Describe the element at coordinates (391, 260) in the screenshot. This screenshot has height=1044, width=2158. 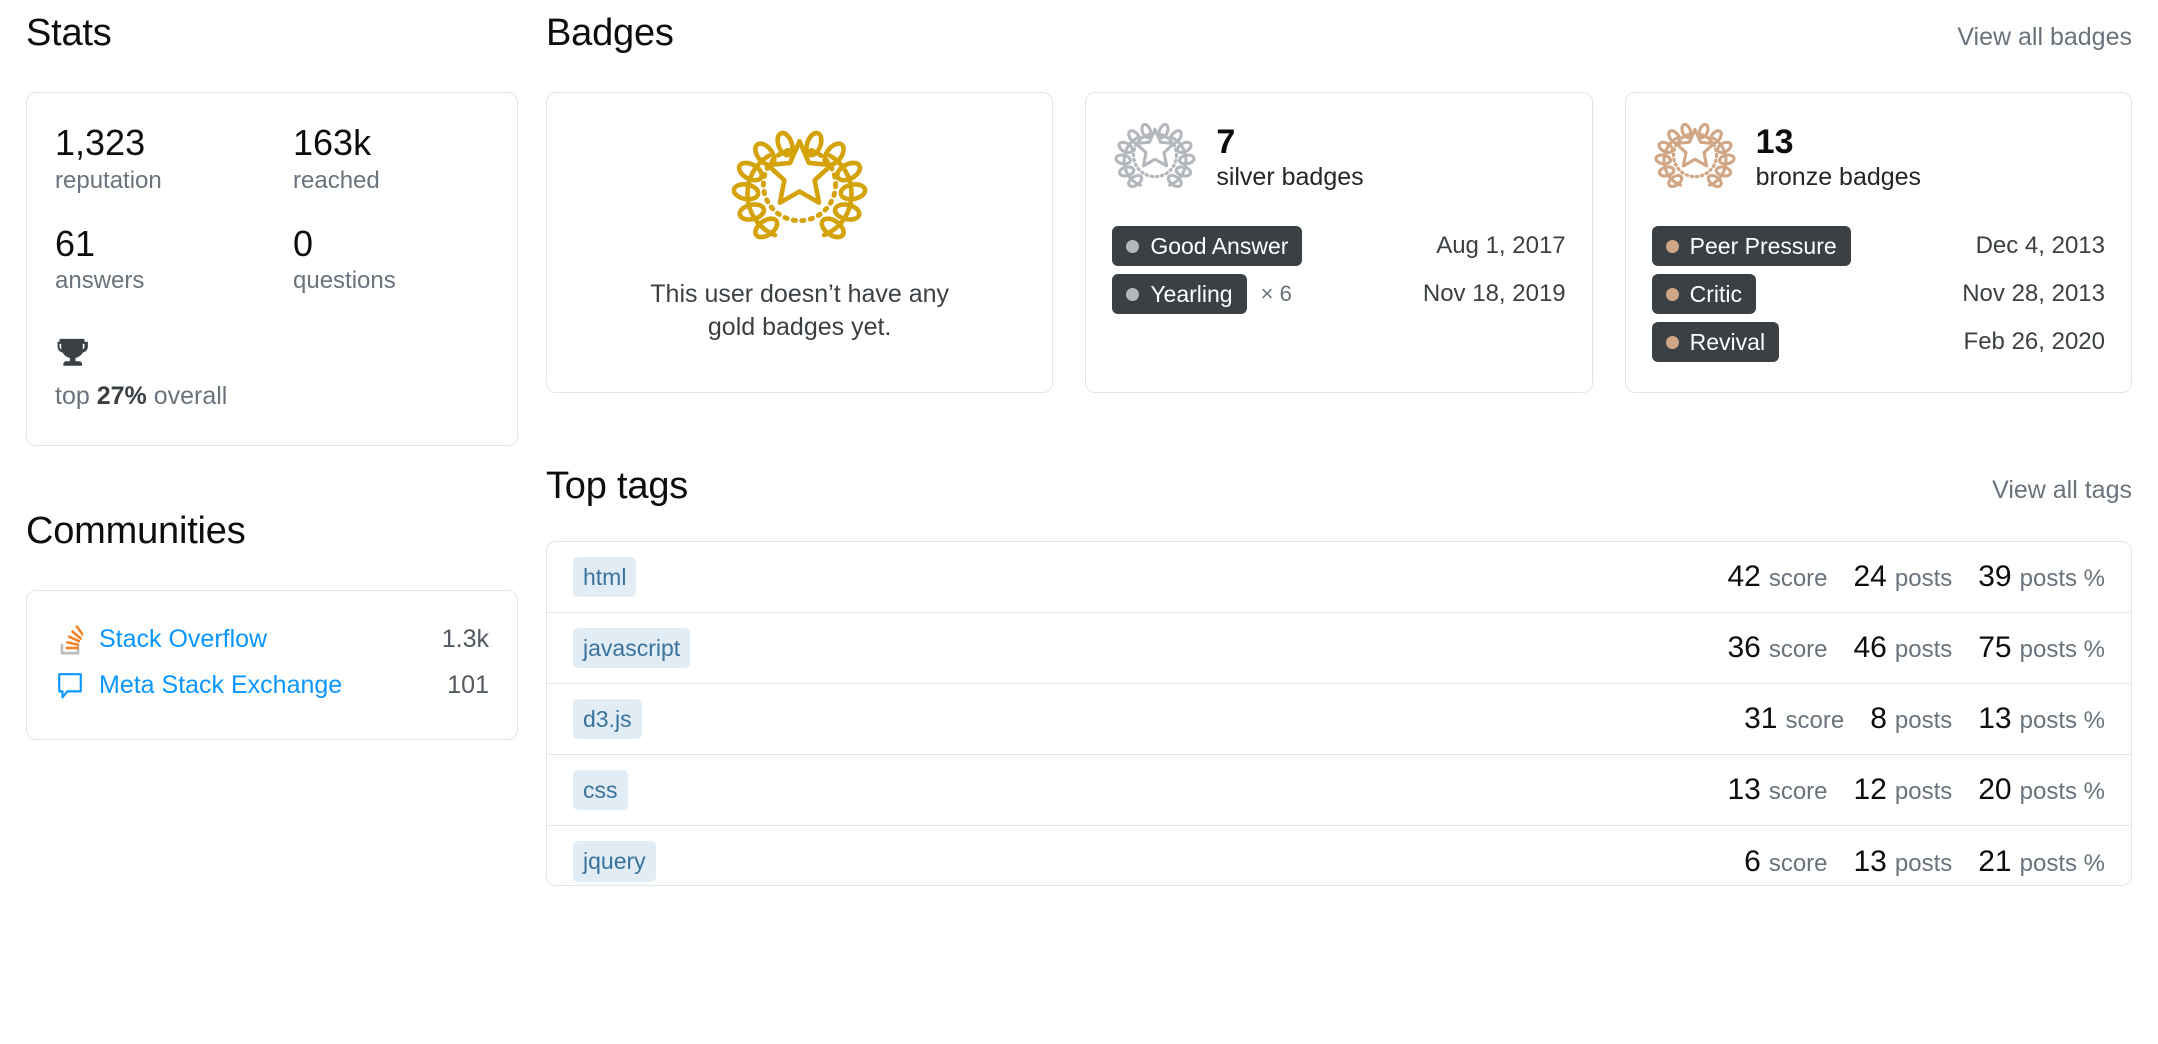
I see `stat-questions: 0 questions` at that location.